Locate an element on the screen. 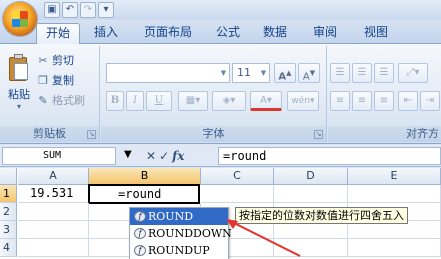  shrink-font-label: A is located at coordinates (306, 77).